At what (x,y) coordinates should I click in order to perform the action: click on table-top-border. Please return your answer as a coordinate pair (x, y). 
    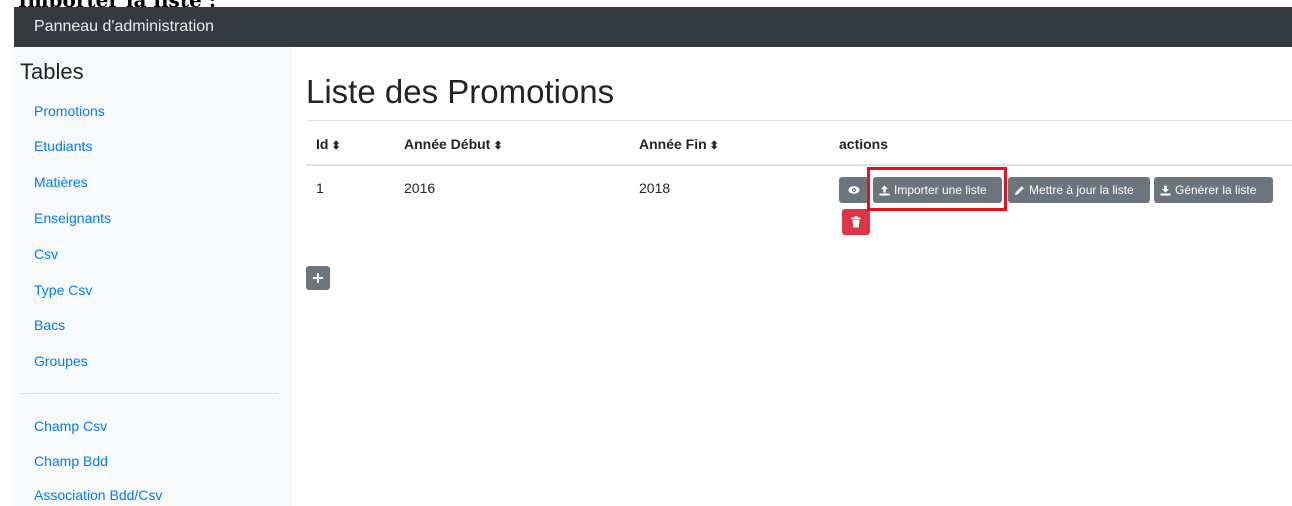
    Looking at the image, I should click on (799, 120).